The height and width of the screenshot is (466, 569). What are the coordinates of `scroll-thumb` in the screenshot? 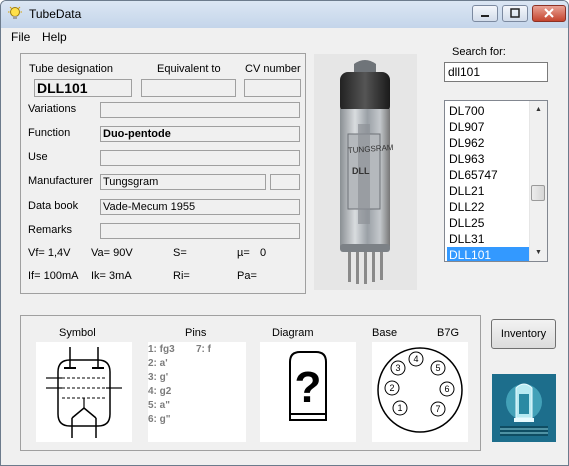 It's located at (538, 193).